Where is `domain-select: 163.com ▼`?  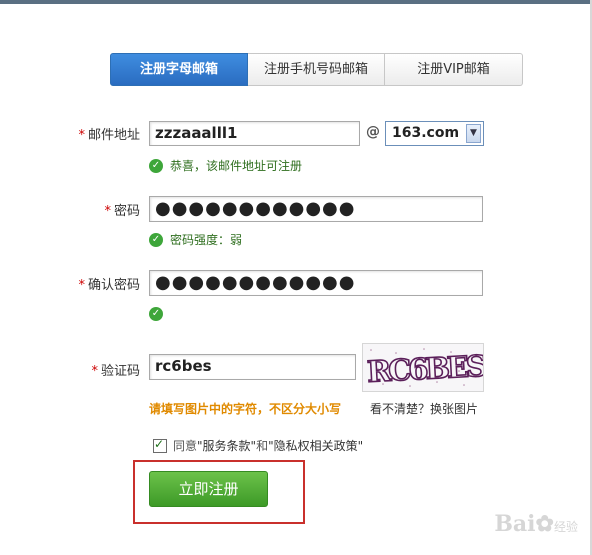
domain-select: 163.com ▼ is located at coordinates (434, 133).